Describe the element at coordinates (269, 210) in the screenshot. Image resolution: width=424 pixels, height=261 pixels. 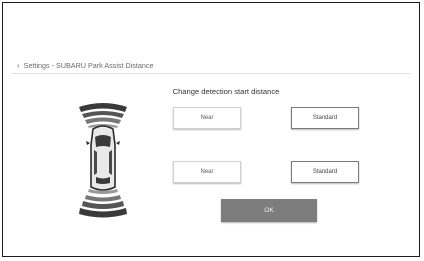
I see `ok-button: OK` at that location.